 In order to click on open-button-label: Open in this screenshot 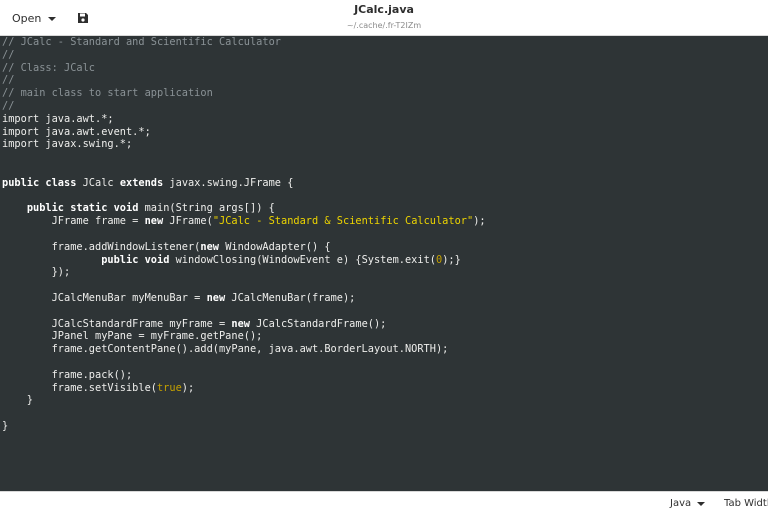, I will do `click(27, 18)`.